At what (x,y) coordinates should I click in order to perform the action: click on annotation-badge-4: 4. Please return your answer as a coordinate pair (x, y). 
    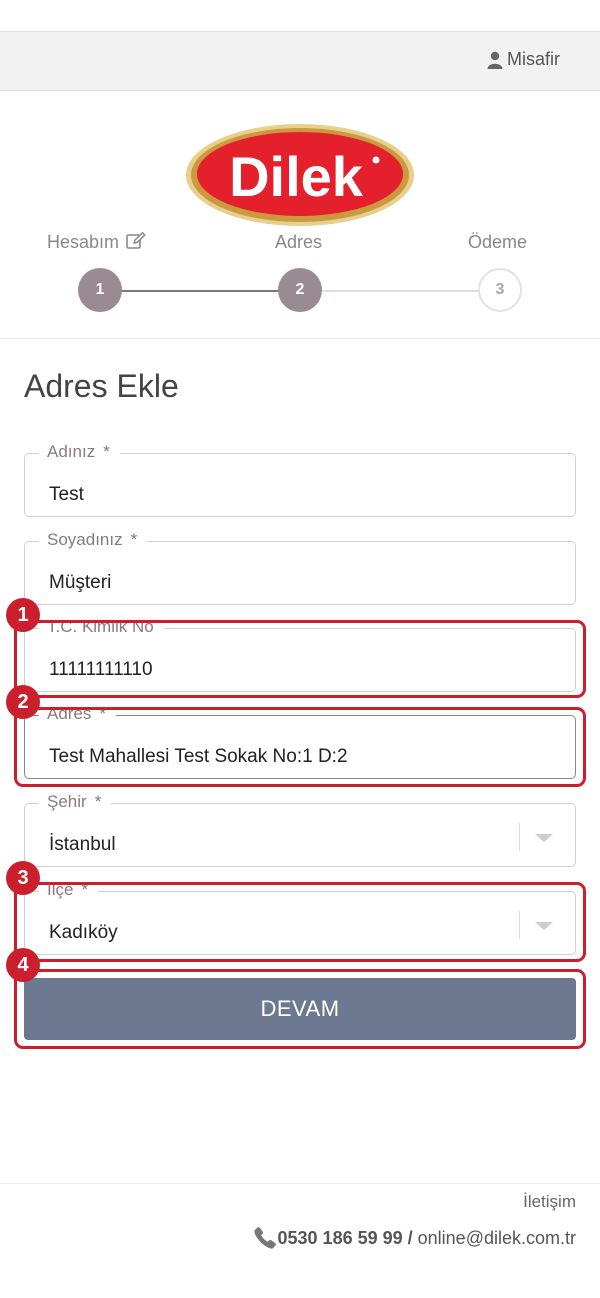
    Looking at the image, I should click on (23, 965).